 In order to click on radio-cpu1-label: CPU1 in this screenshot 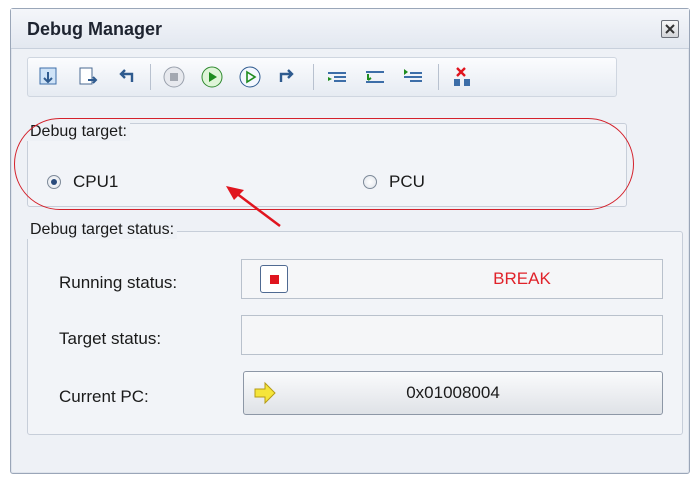, I will do `click(96, 181)`.